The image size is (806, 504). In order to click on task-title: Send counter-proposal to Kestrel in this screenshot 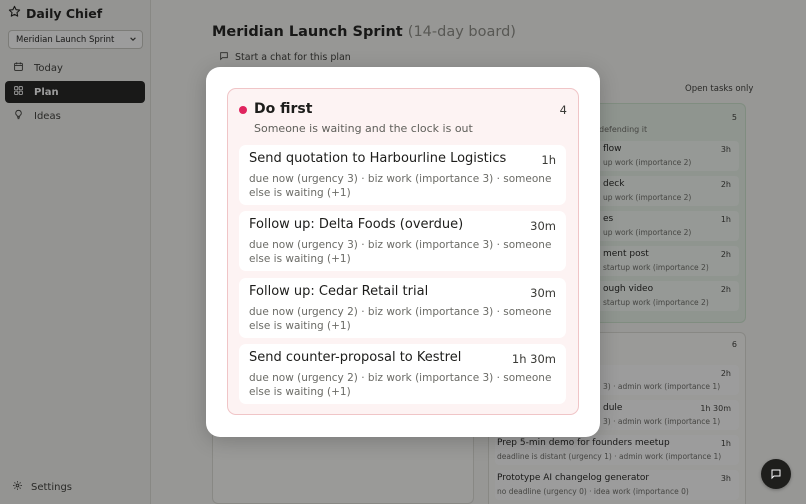, I will do `click(355, 357)`.